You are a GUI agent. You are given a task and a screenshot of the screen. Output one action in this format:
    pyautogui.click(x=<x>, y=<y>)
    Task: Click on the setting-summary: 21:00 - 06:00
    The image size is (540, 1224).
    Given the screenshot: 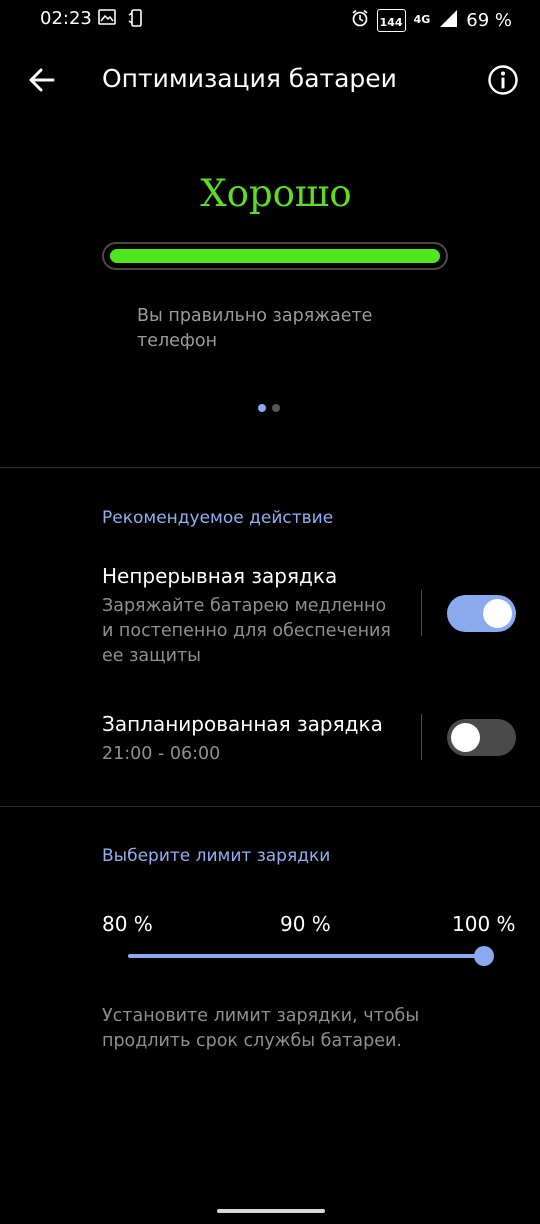 What is the action you would take?
    pyautogui.click(x=161, y=754)
    